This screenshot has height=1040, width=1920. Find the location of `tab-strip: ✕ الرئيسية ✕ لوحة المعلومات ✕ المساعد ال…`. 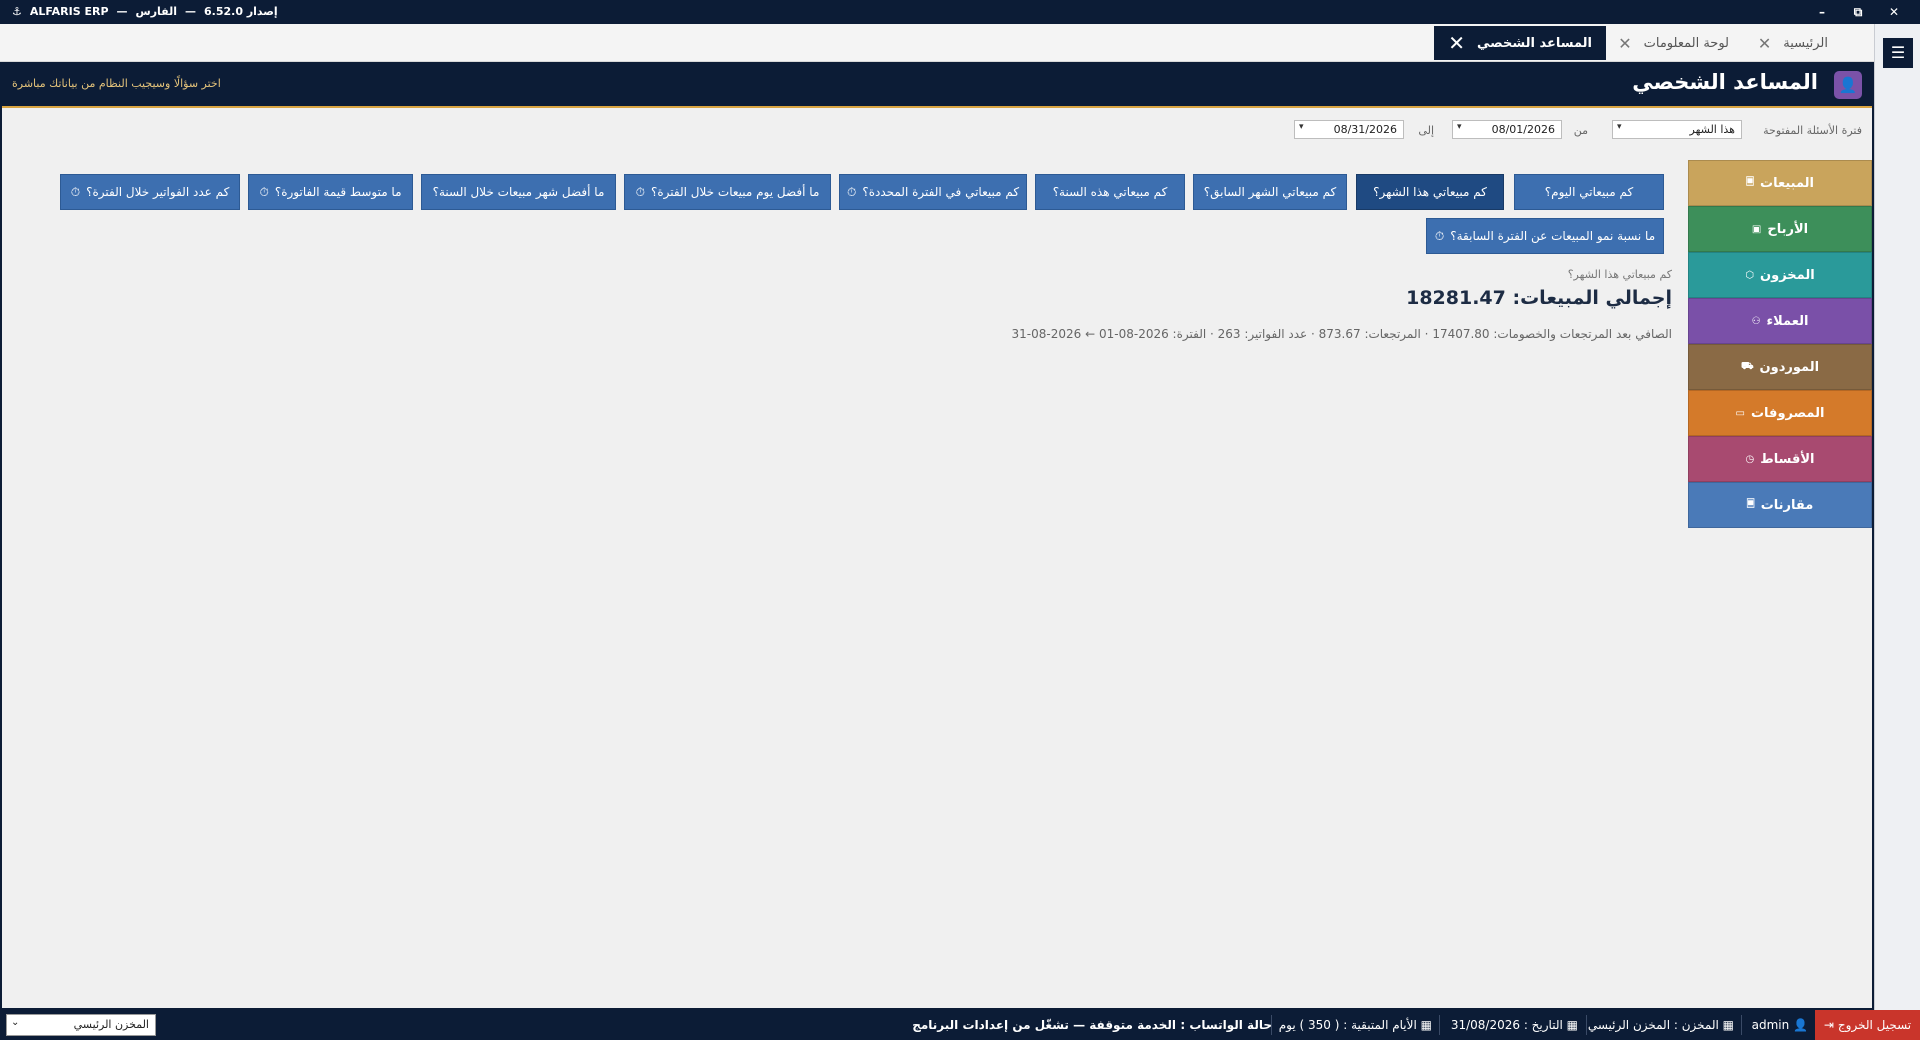

tab-strip: ✕ الرئيسية ✕ لوحة المعلومات ✕ المساعد ال… is located at coordinates (937, 43).